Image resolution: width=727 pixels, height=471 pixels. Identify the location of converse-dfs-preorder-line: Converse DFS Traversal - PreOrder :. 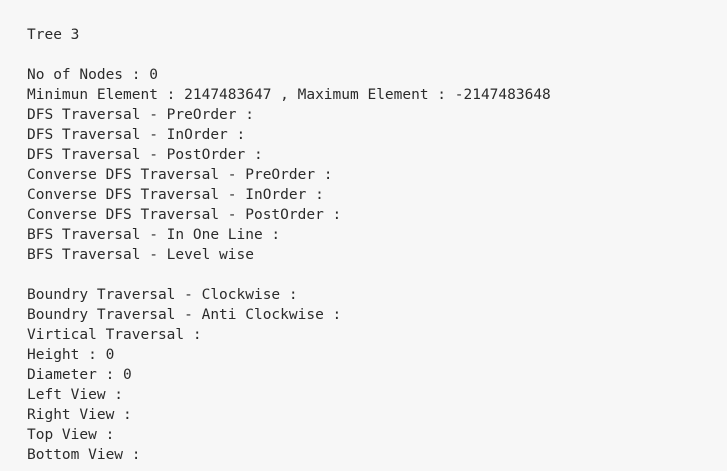
(180, 175).